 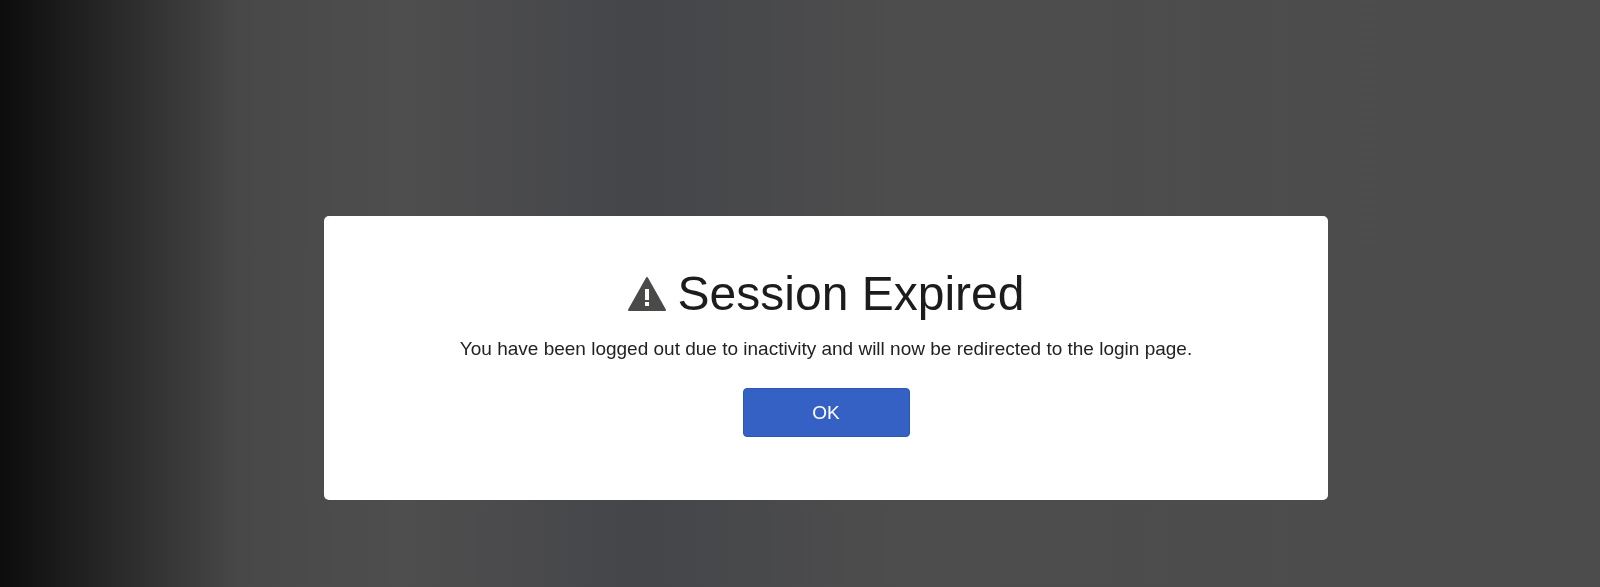 I want to click on dialog-message: You have been logged out due to inactivity and will now be redirected to the login page., so click(x=826, y=349).